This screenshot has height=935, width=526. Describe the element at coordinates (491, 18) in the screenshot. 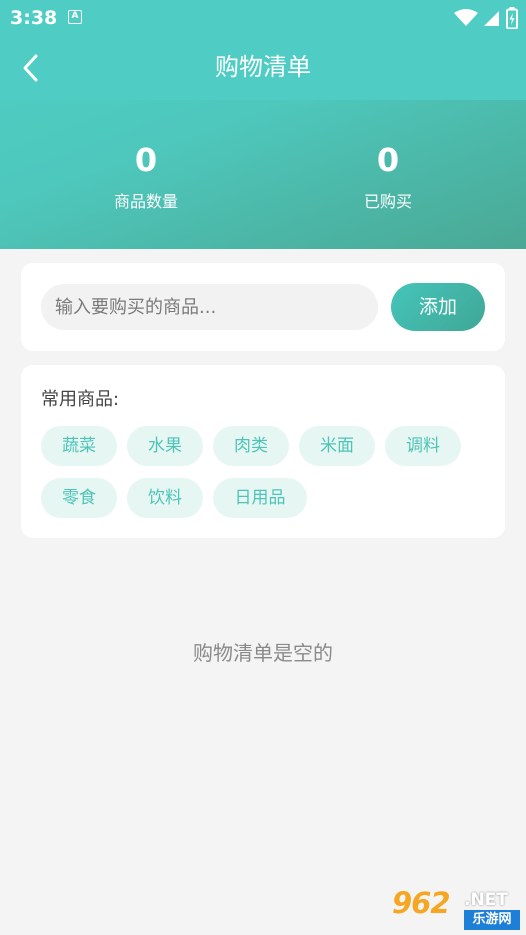

I see `signal-icon` at that location.